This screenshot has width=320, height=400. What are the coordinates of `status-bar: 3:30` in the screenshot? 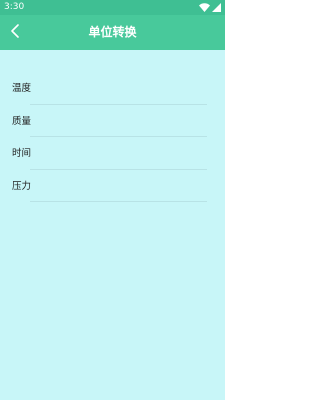 It's located at (112, 7).